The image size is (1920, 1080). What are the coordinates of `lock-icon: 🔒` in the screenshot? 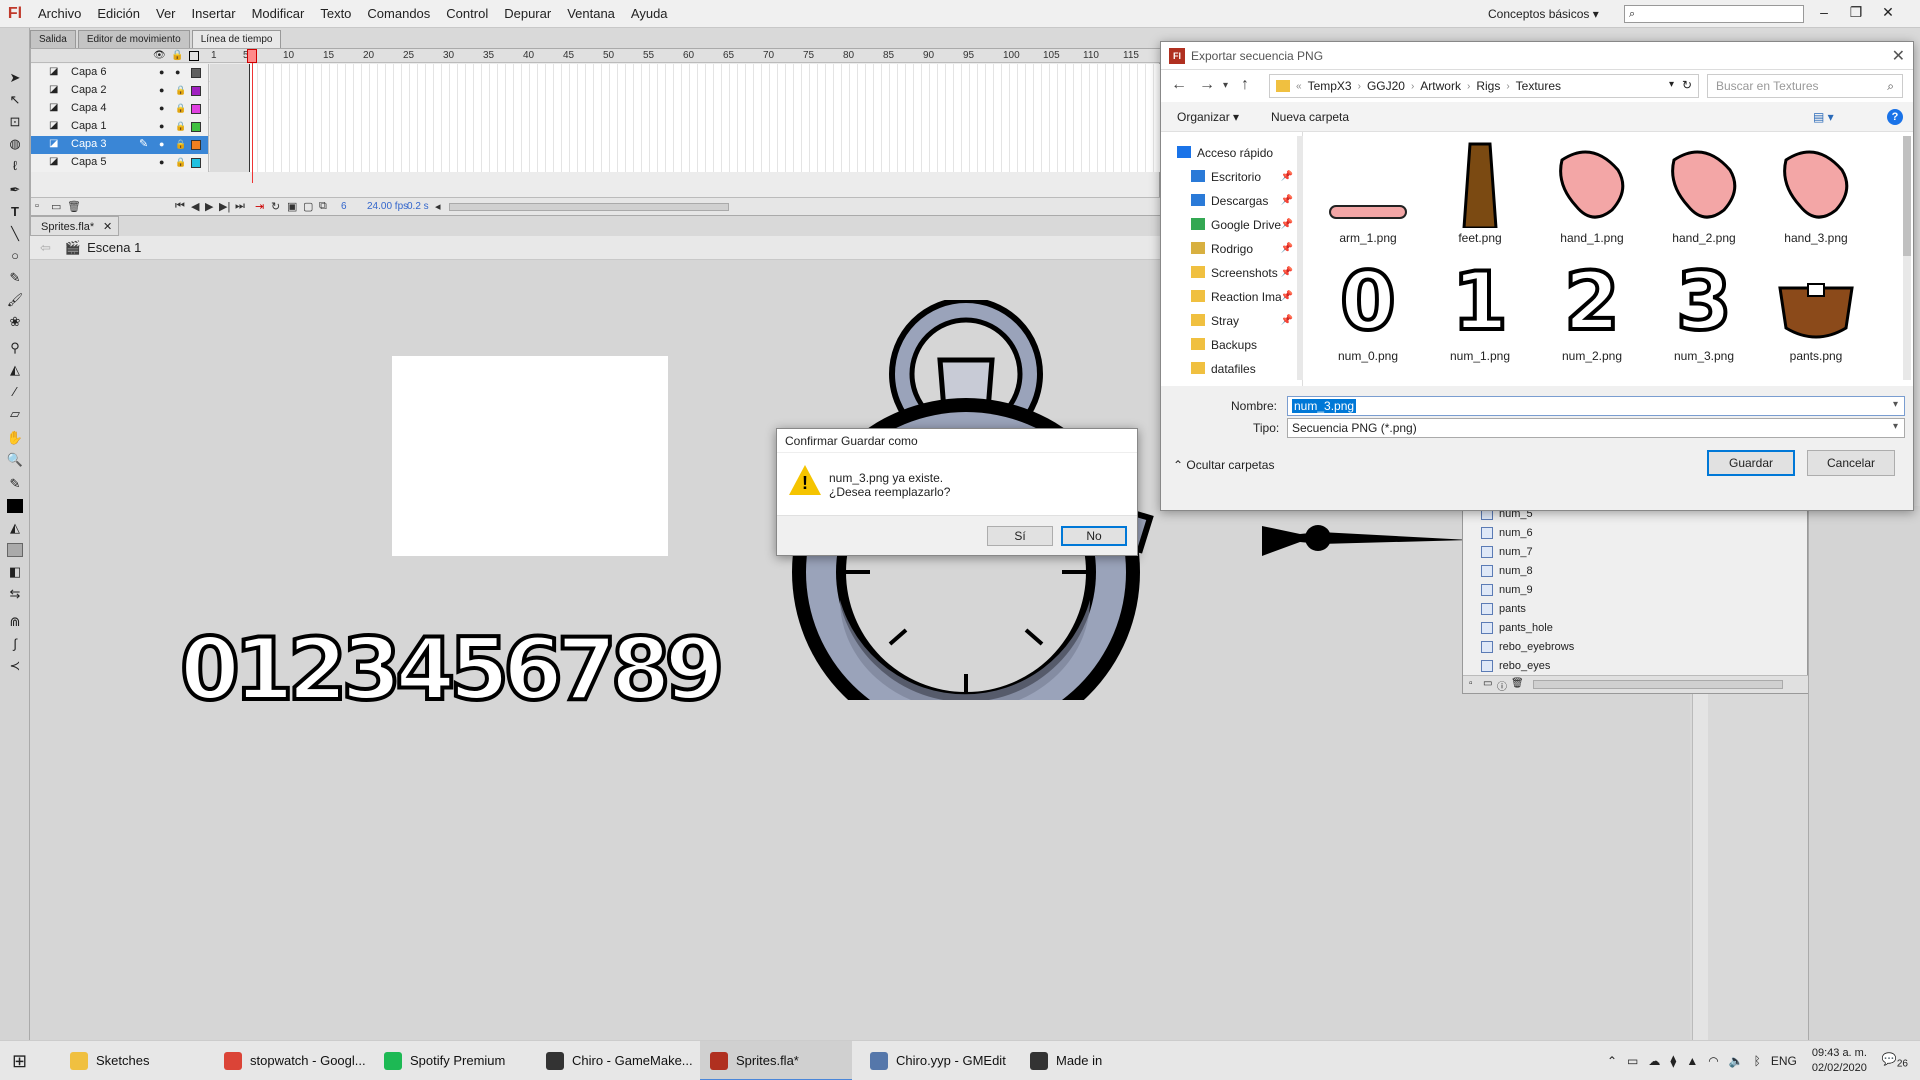 It's located at (177, 55).